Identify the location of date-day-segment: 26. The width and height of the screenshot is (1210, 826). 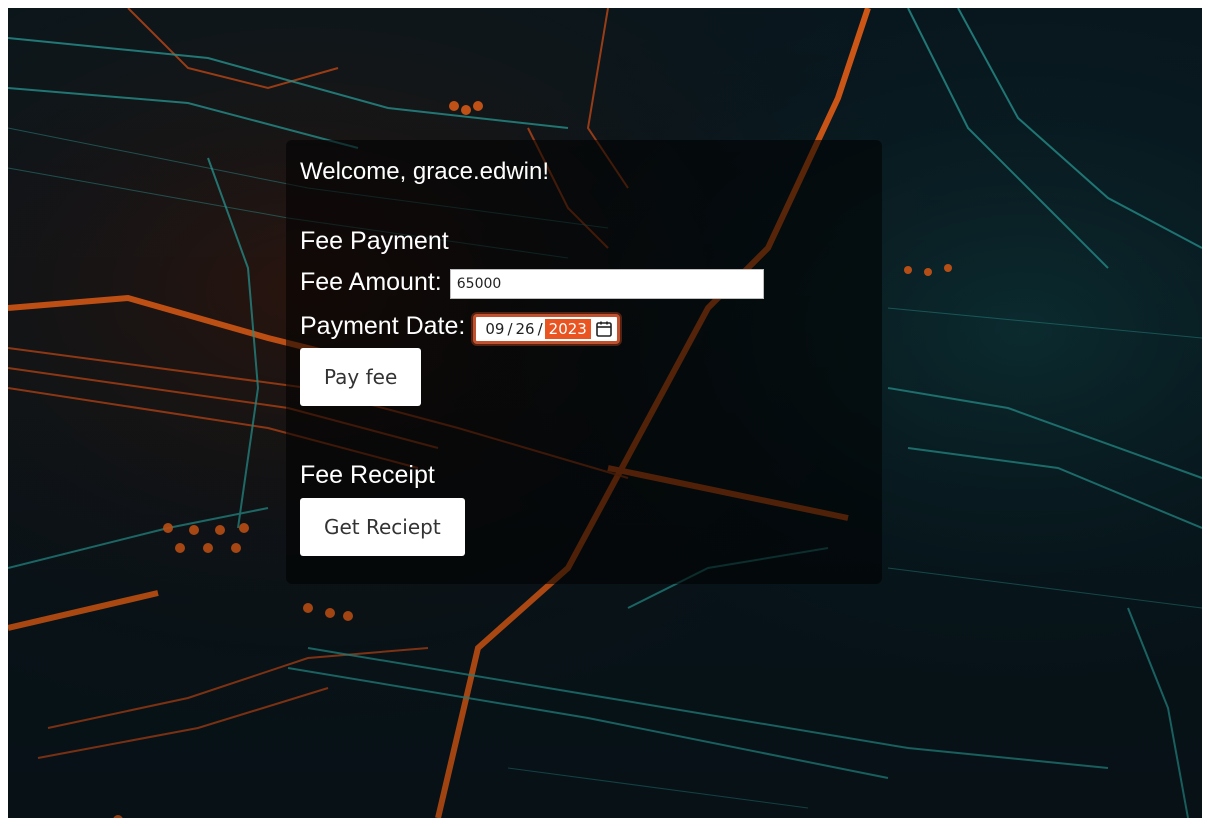
(525, 329).